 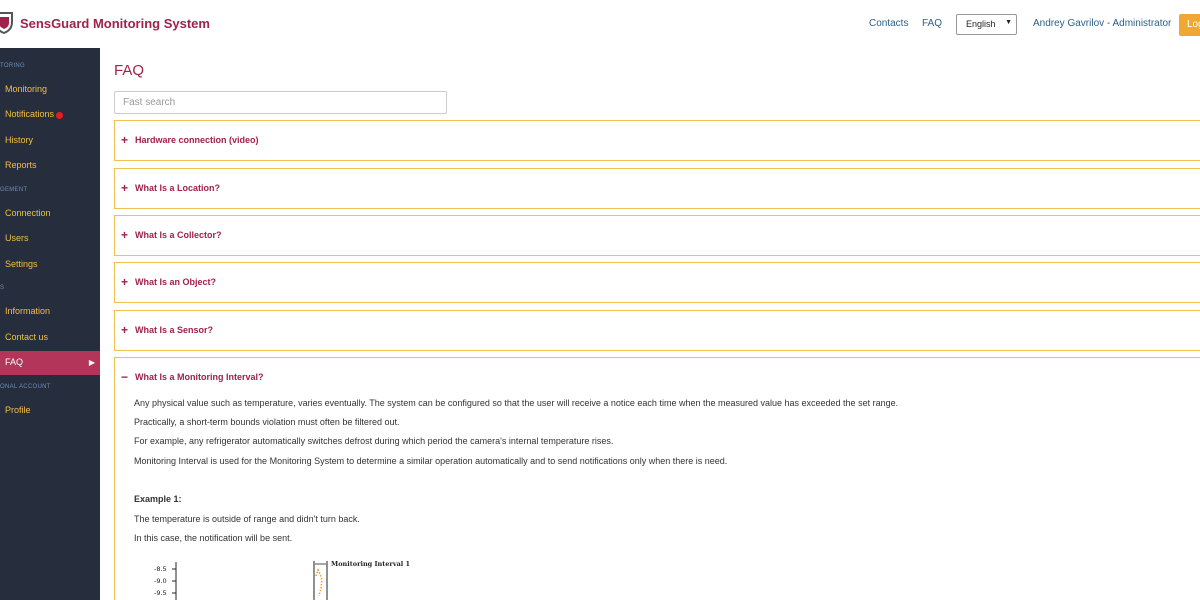 What do you see at coordinates (91, 362) in the screenshot?
I see `chevron-right-icon: ▶` at bounding box center [91, 362].